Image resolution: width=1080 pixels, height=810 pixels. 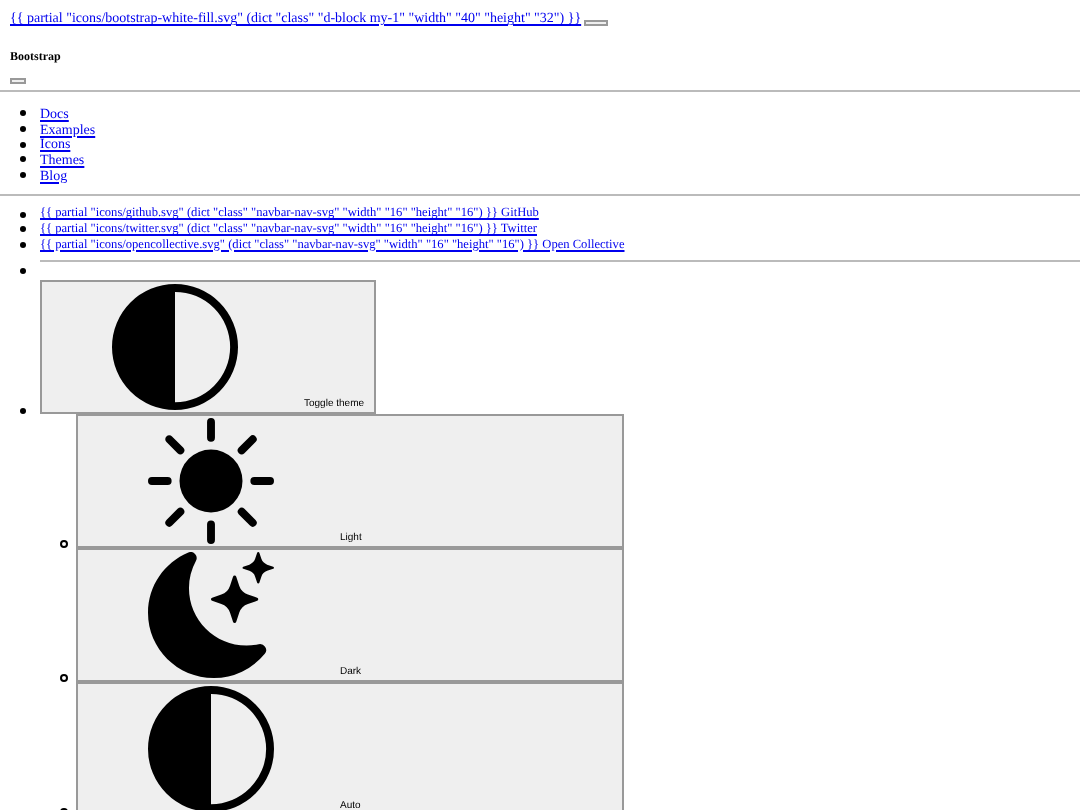 I want to click on menu-button, so click(x=18, y=81).